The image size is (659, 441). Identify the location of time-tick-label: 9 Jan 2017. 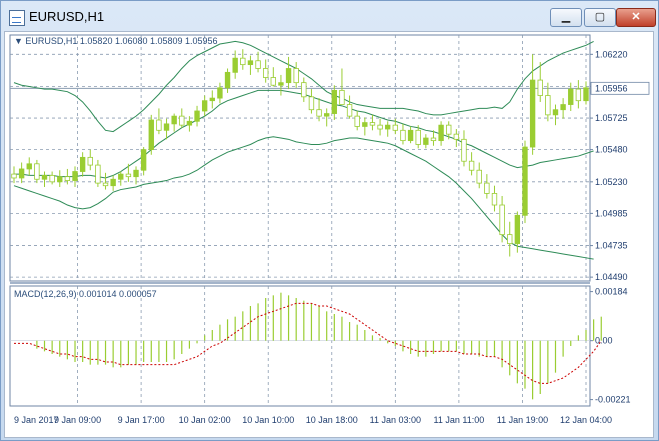
(36, 420).